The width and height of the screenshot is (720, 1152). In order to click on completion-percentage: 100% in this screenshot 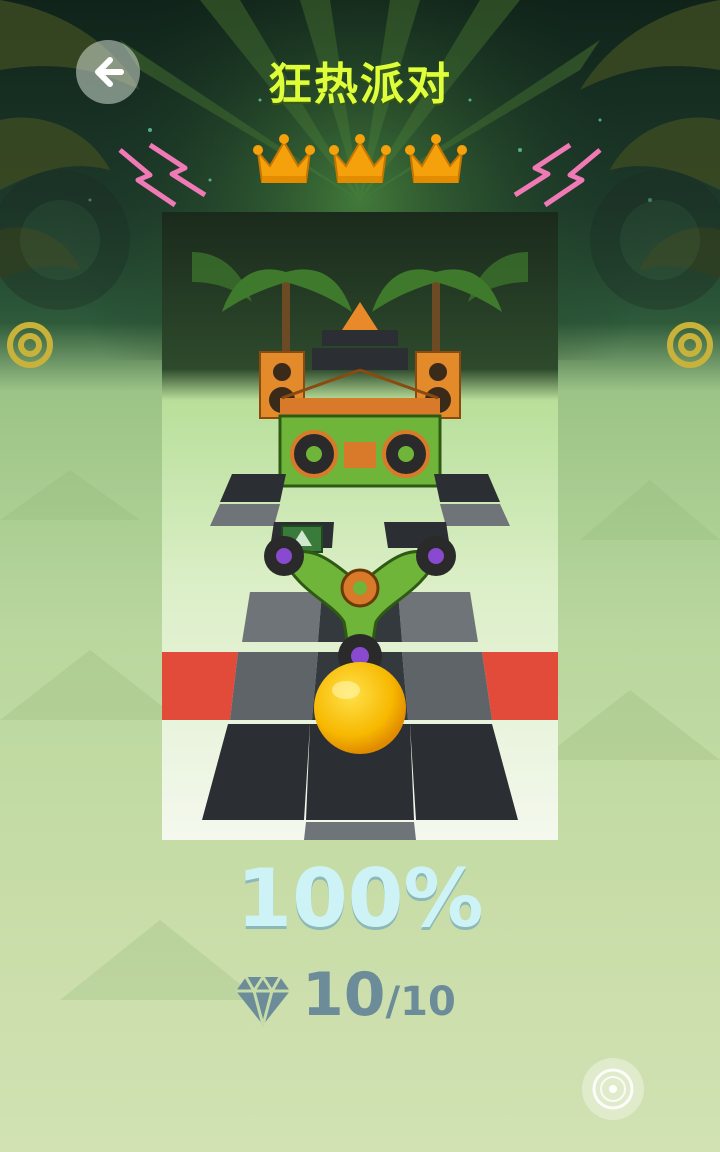, I will do `click(360, 898)`.